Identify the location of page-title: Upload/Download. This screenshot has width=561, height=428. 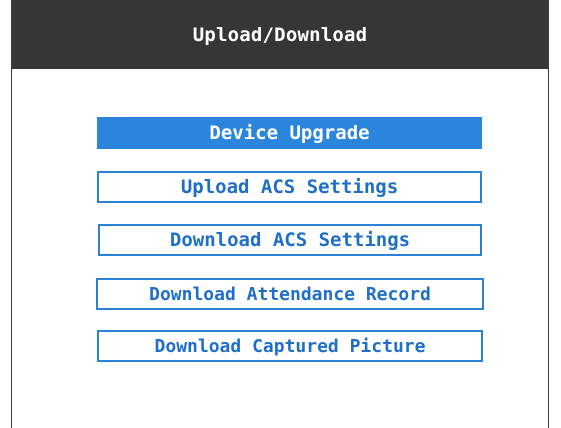
(280, 34).